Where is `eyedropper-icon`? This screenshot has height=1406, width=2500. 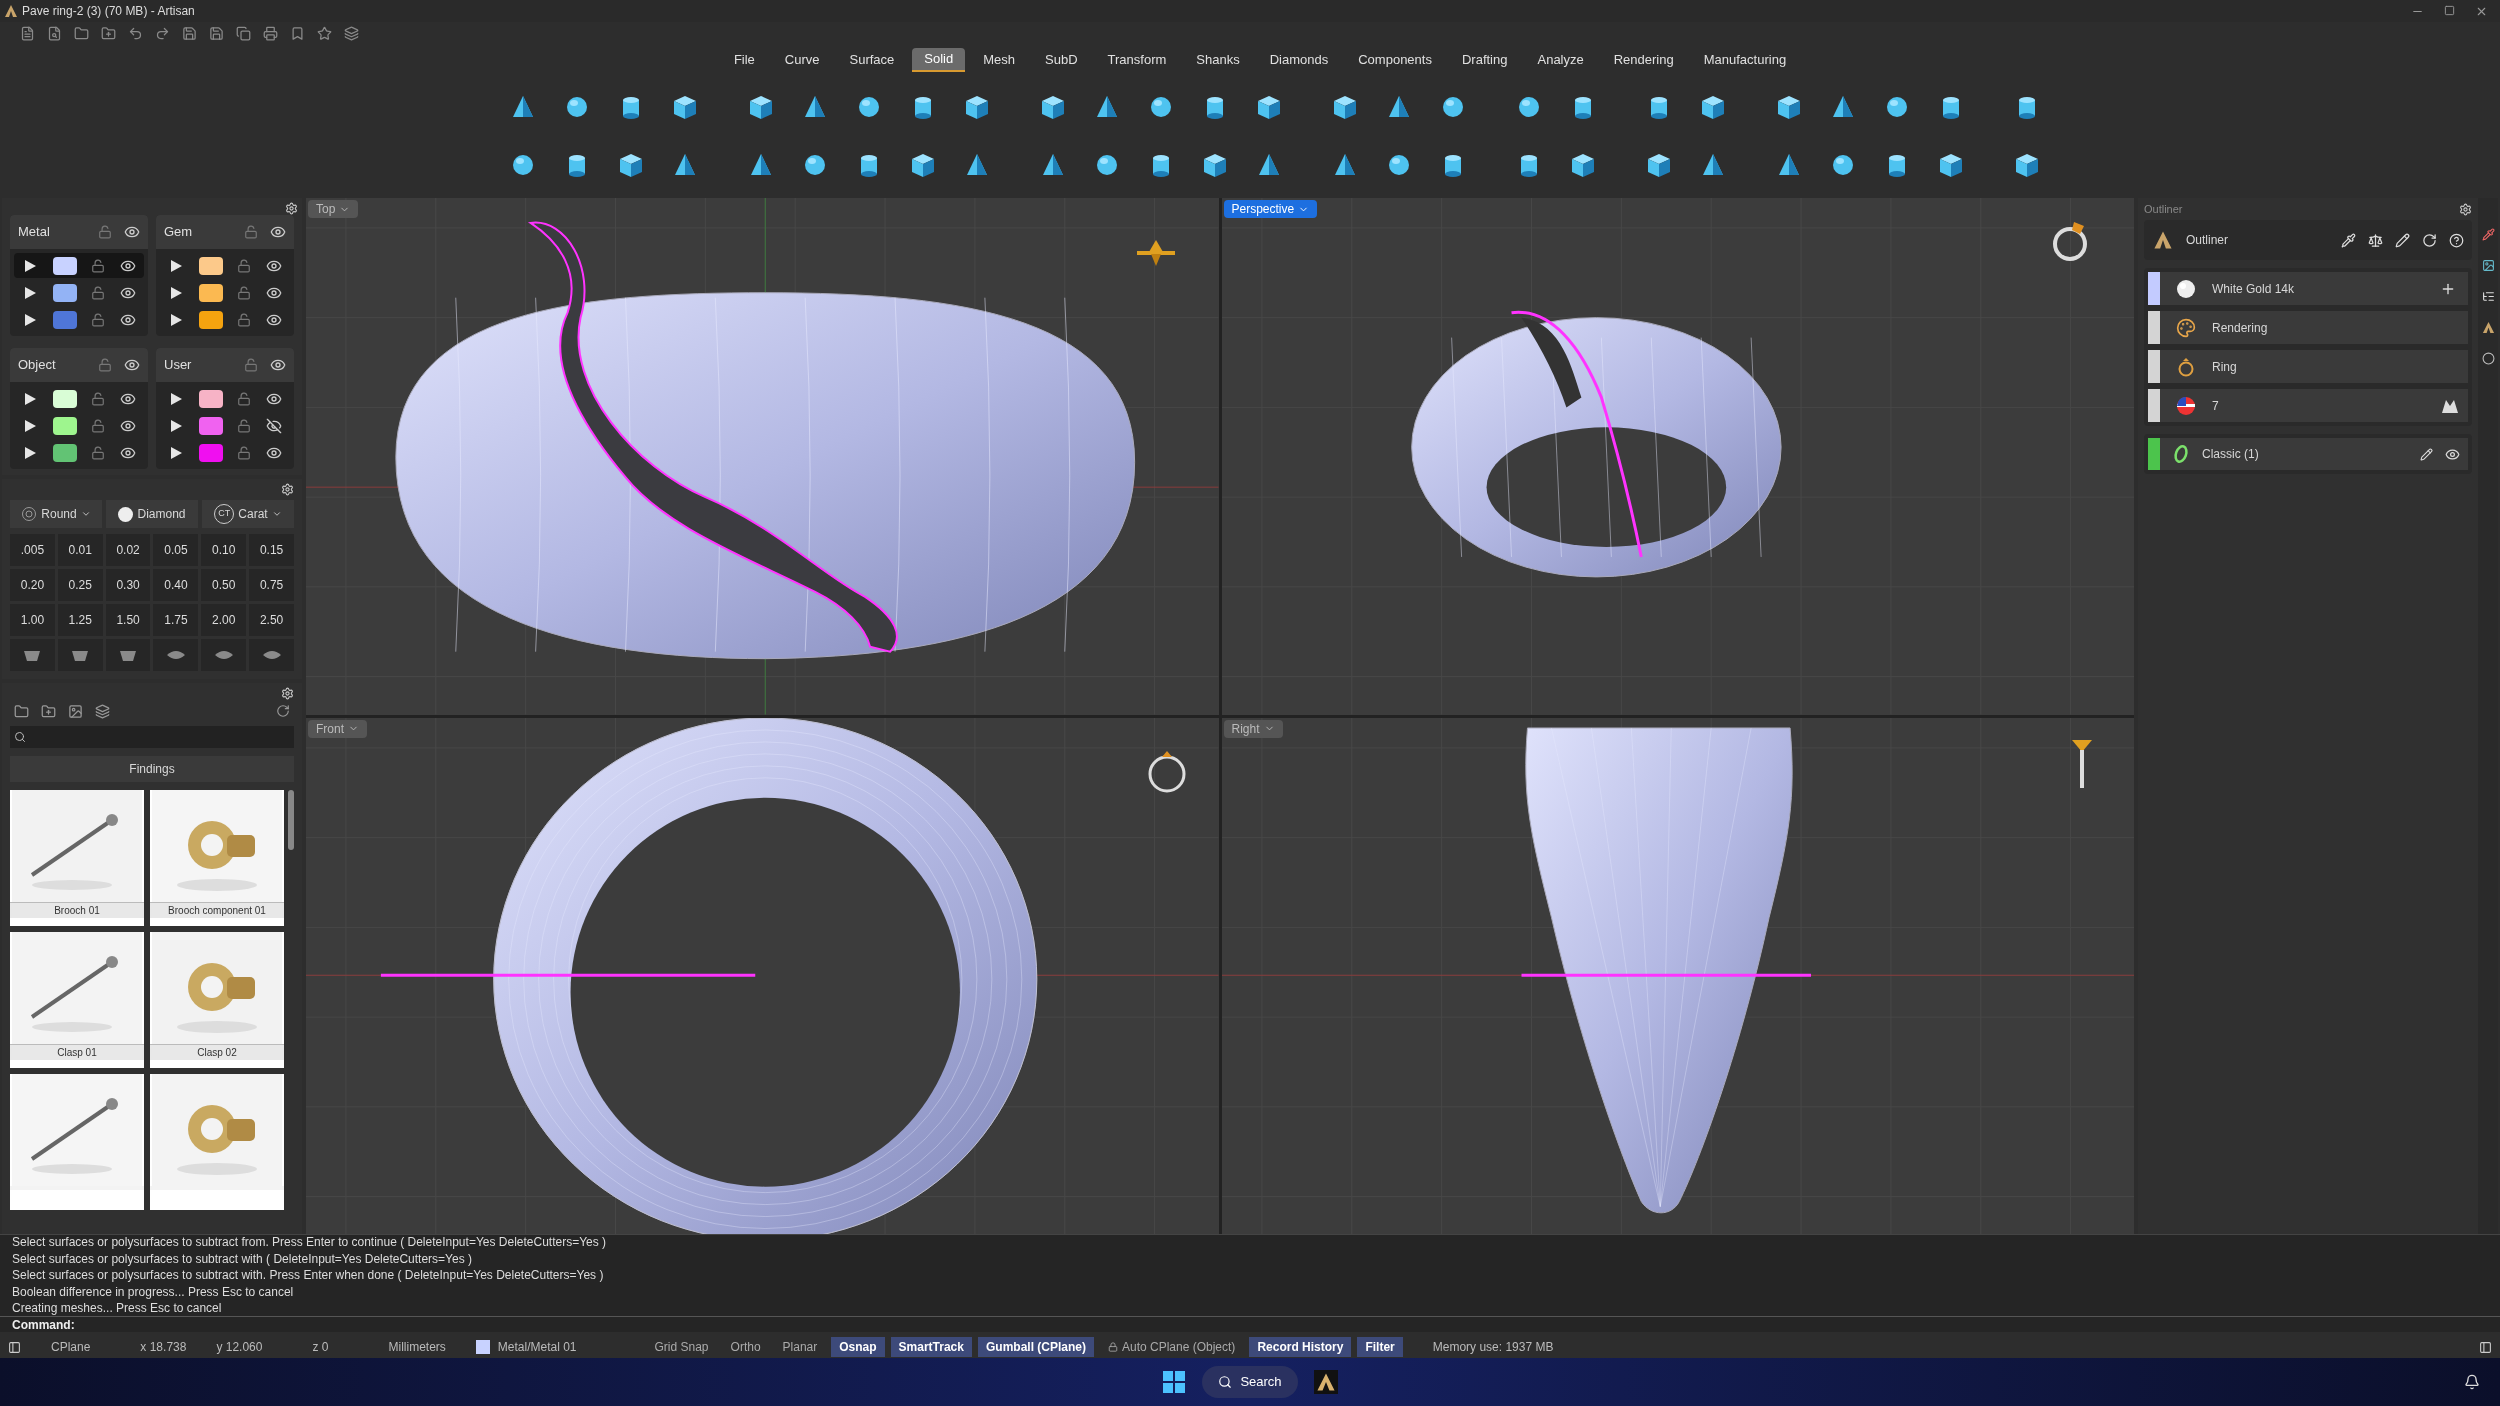 eyedropper-icon is located at coordinates (2348, 240).